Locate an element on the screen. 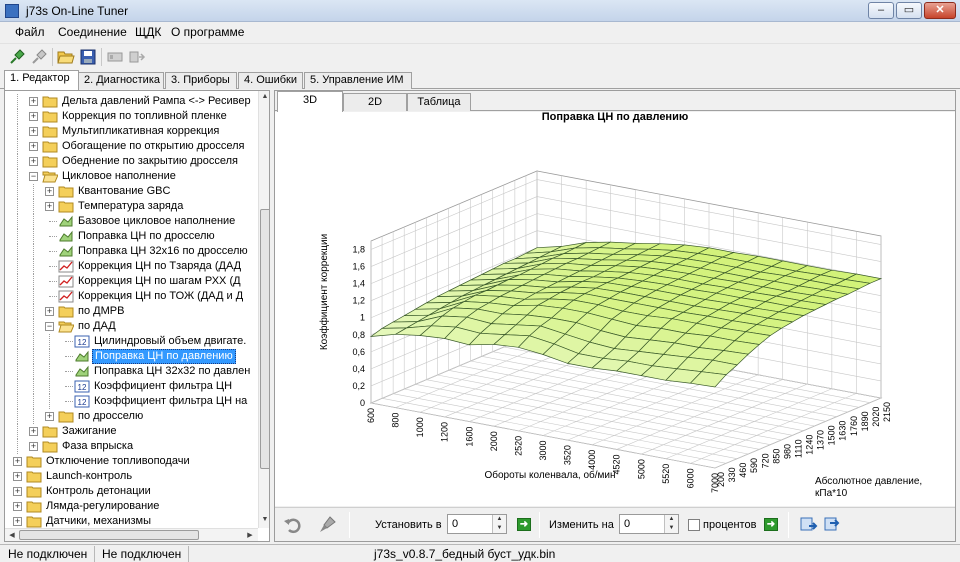  z-axis-label: Коэффициент коррекции is located at coordinates (324, 292).